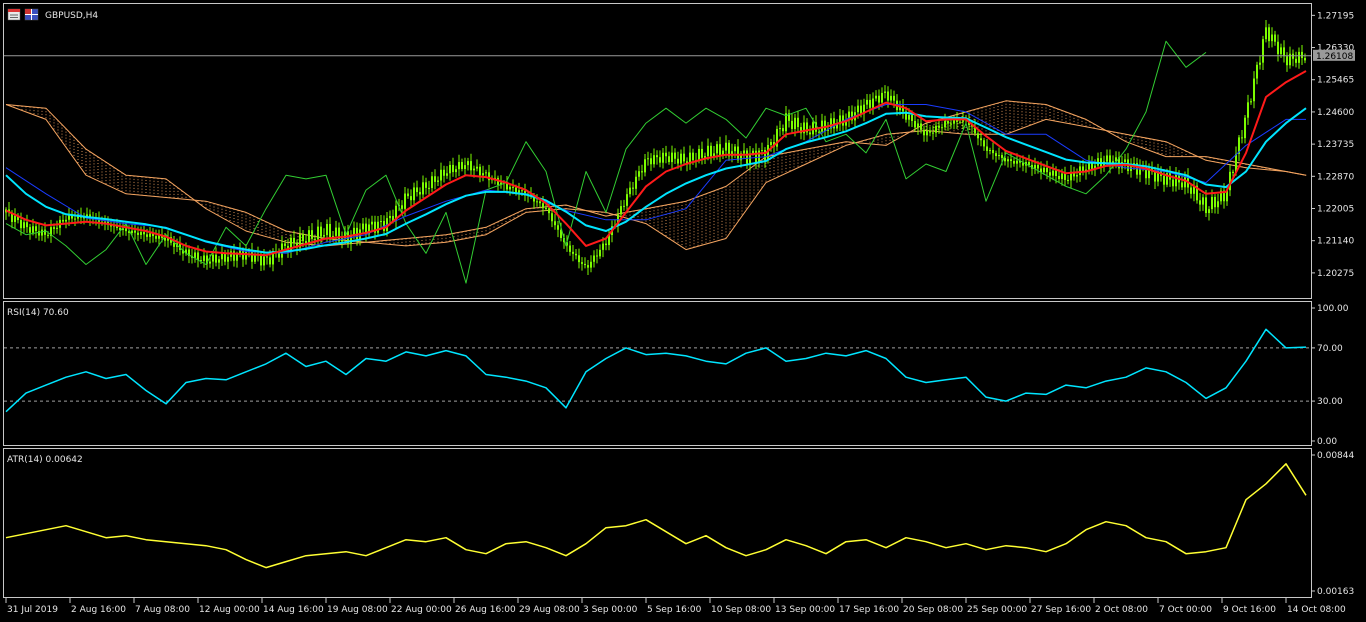  I want to click on price-tick-label: 1.21140, so click(1335, 242).